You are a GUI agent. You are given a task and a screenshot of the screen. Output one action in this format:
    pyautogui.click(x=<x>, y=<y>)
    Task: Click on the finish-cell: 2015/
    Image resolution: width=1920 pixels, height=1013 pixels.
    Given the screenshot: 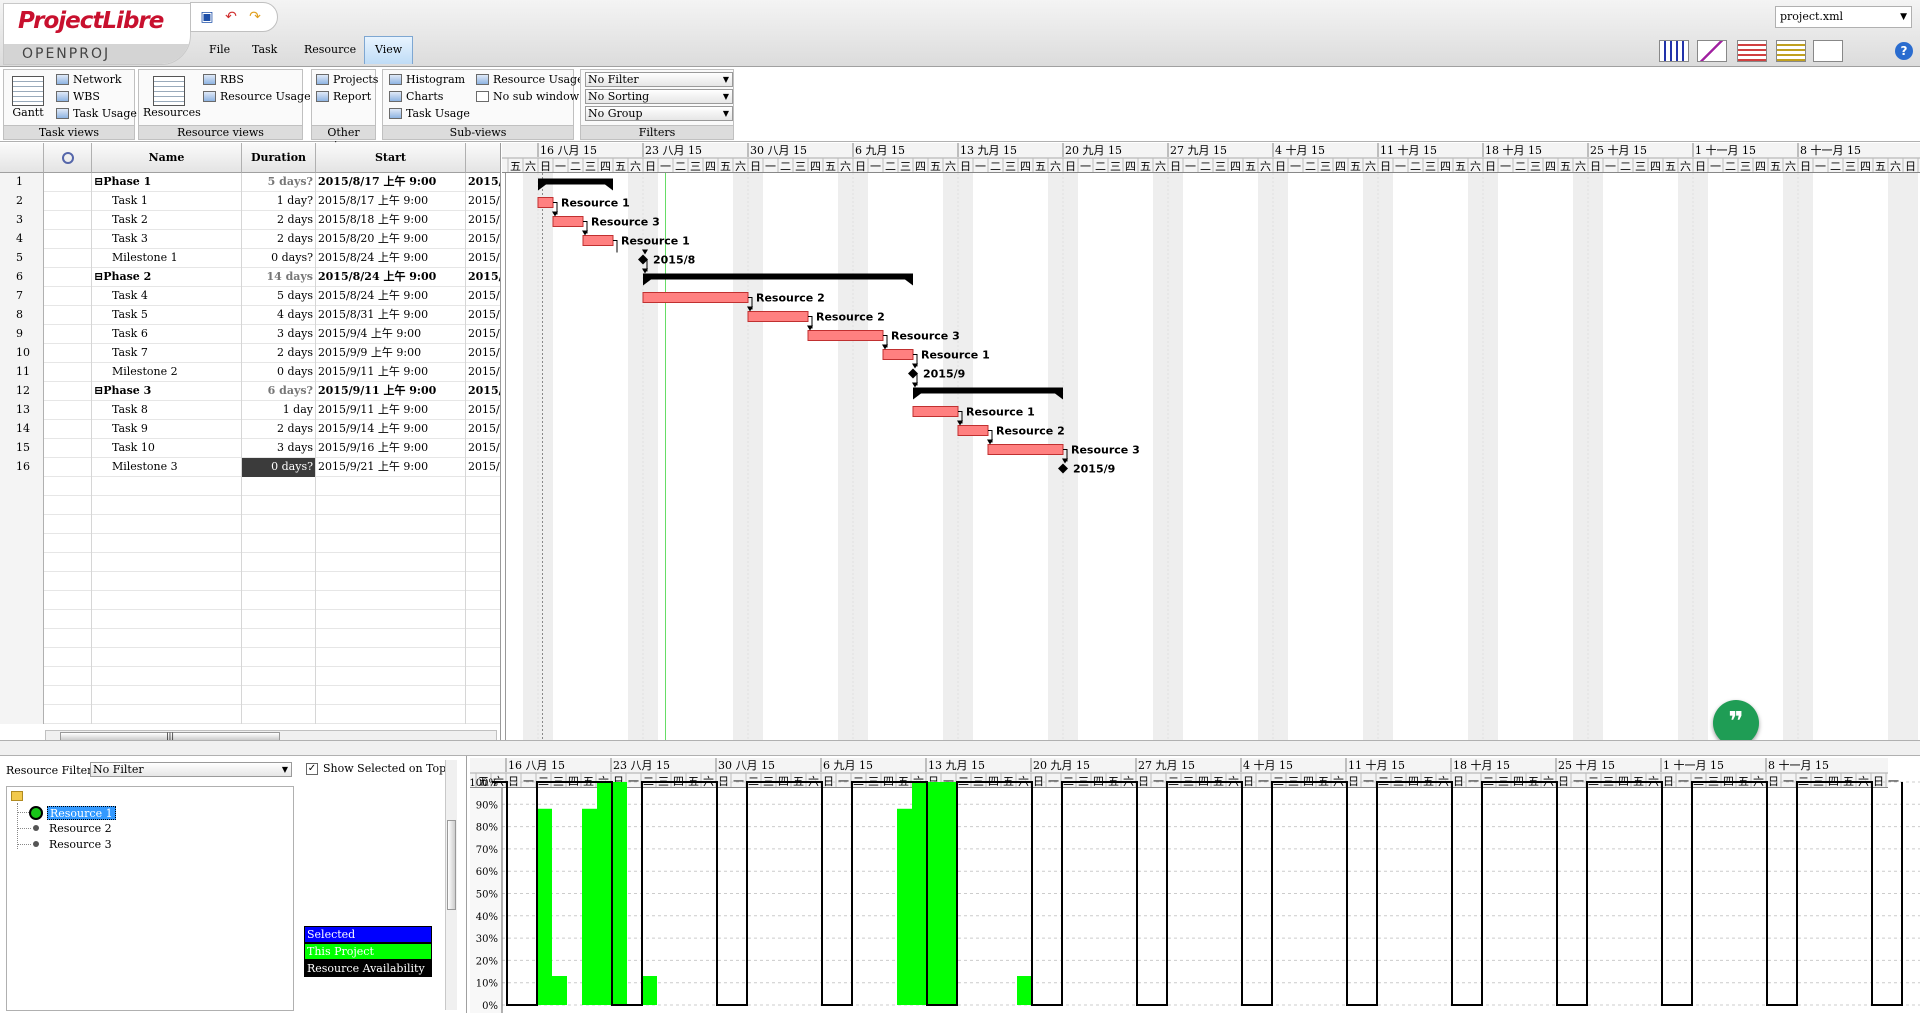 What is the action you would take?
    pyautogui.click(x=483, y=182)
    